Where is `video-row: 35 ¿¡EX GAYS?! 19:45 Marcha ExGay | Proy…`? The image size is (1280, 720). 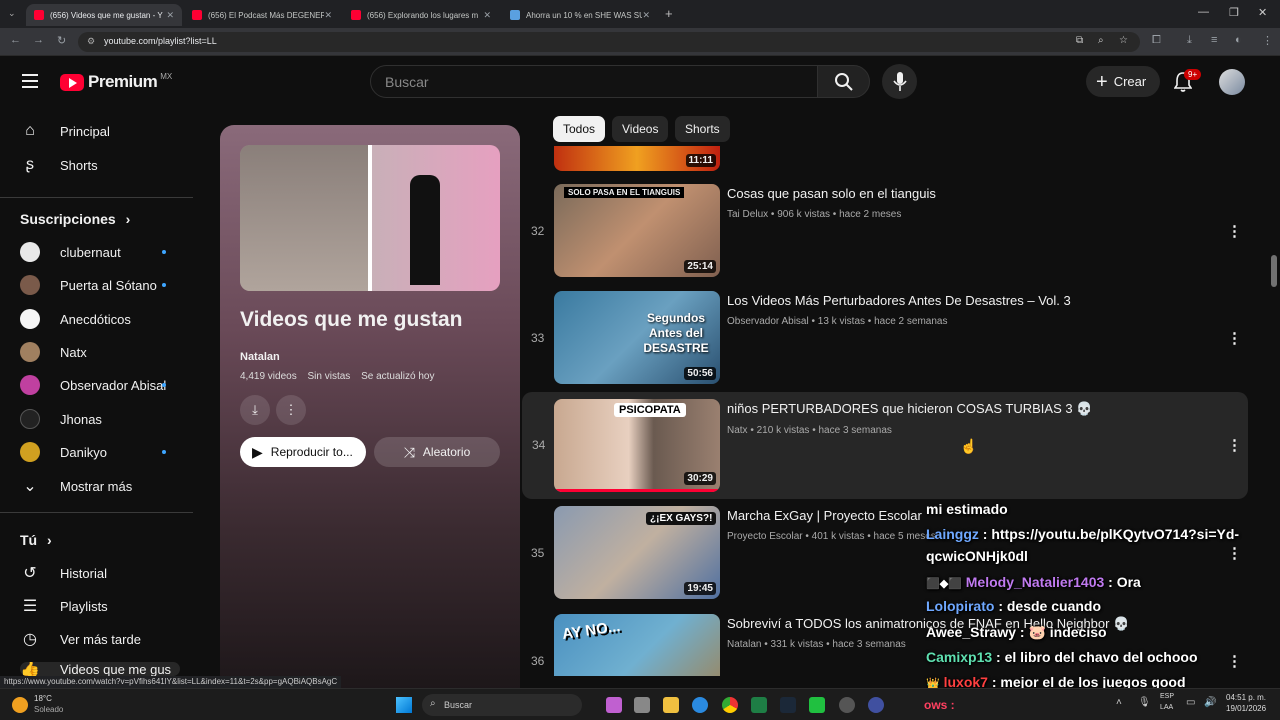 video-row: 35 ¿¡EX GAYS?! 19:45 Marcha ExGay | Proy… is located at coordinates (887, 556).